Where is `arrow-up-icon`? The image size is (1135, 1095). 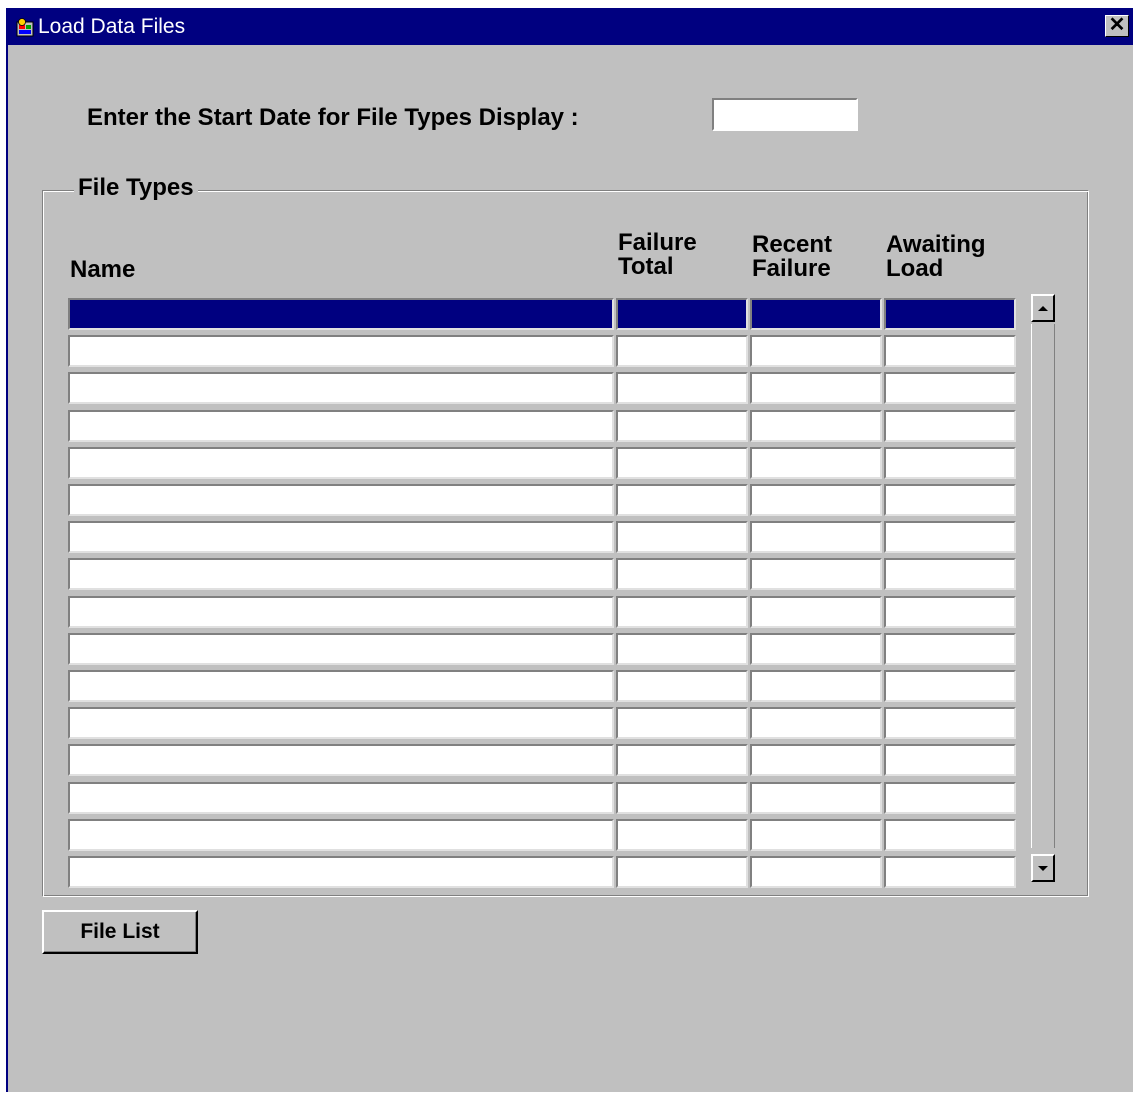
arrow-up-icon is located at coordinates (1043, 308).